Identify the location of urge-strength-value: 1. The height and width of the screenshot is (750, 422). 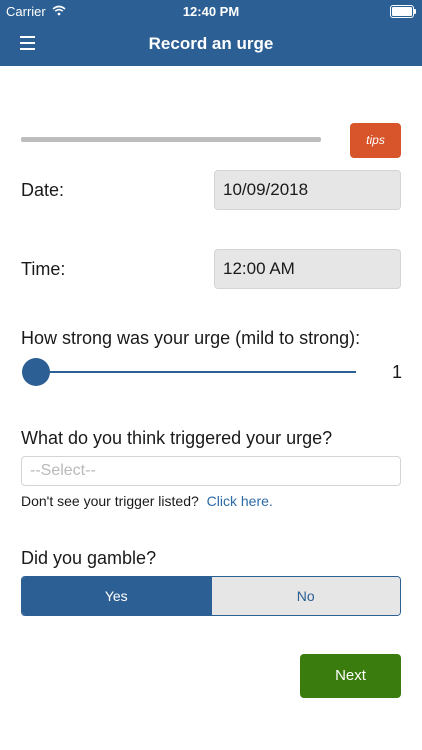
(397, 372).